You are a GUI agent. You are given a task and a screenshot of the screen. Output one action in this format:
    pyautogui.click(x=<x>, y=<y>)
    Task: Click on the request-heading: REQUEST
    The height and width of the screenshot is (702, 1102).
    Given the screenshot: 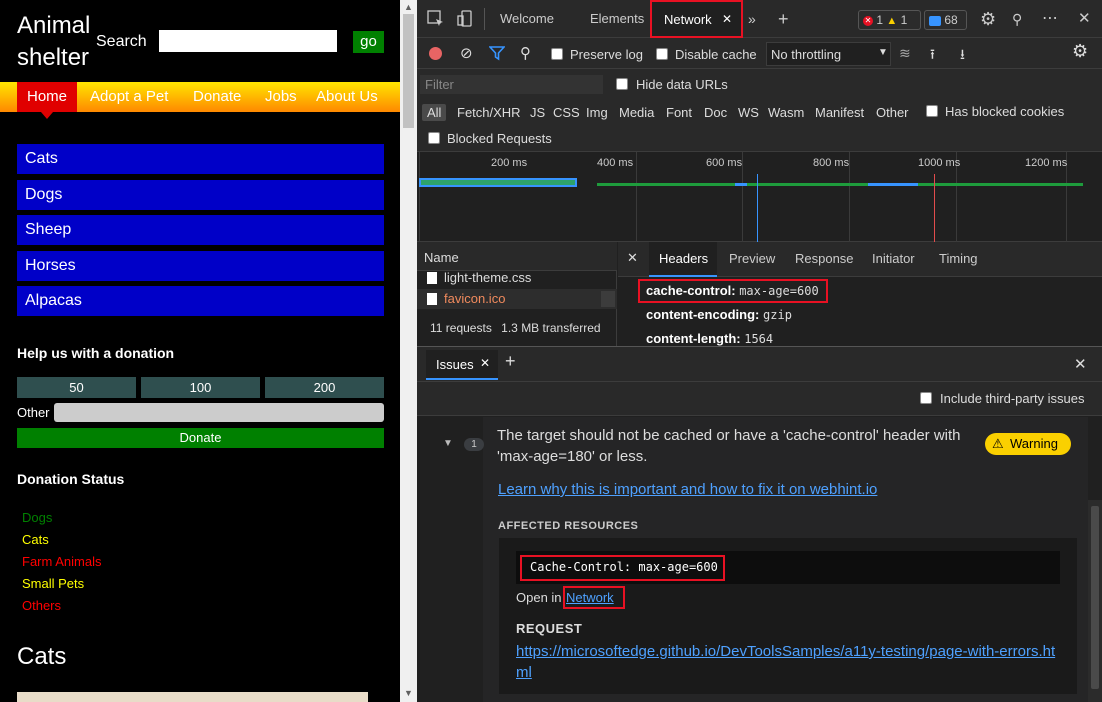 What is the action you would take?
    pyautogui.click(x=549, y=628)
    